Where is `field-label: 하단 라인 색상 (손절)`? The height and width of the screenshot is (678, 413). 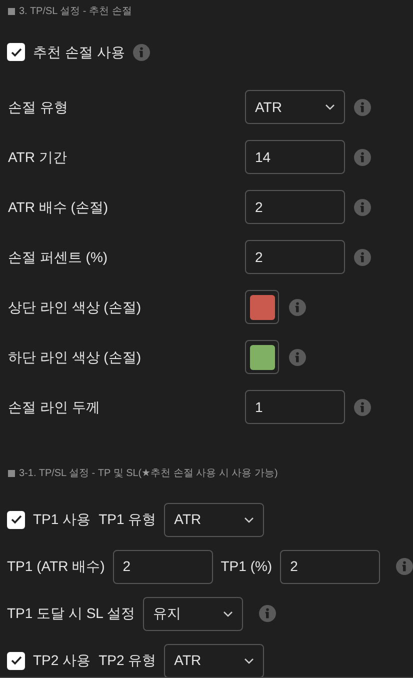 field-label: 하단 라인 색상 (손절) is located at coordinates (75, 357).